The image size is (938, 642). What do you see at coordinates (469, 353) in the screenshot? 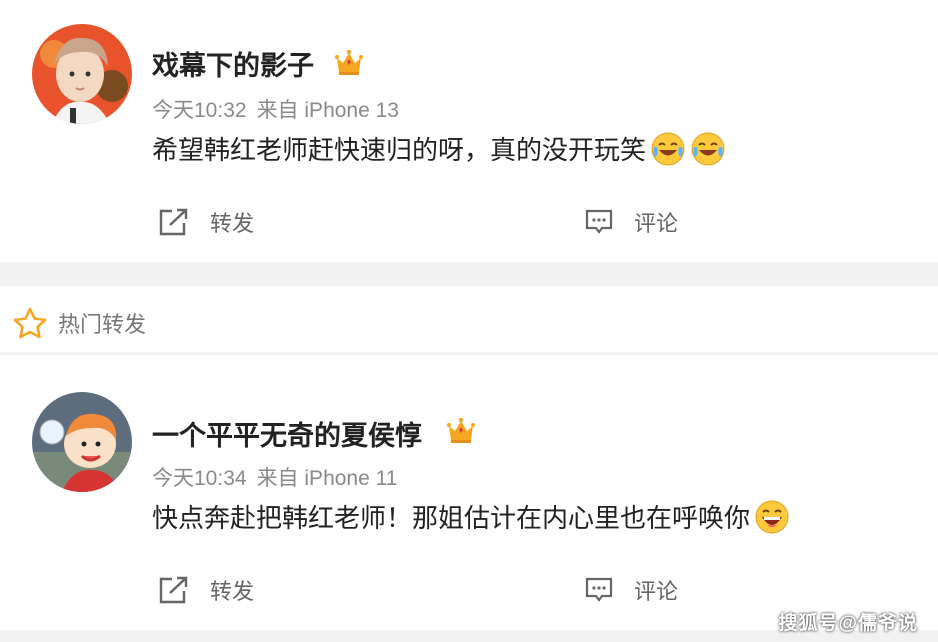
I see `thin-divider` at bounding box center [469, 353].